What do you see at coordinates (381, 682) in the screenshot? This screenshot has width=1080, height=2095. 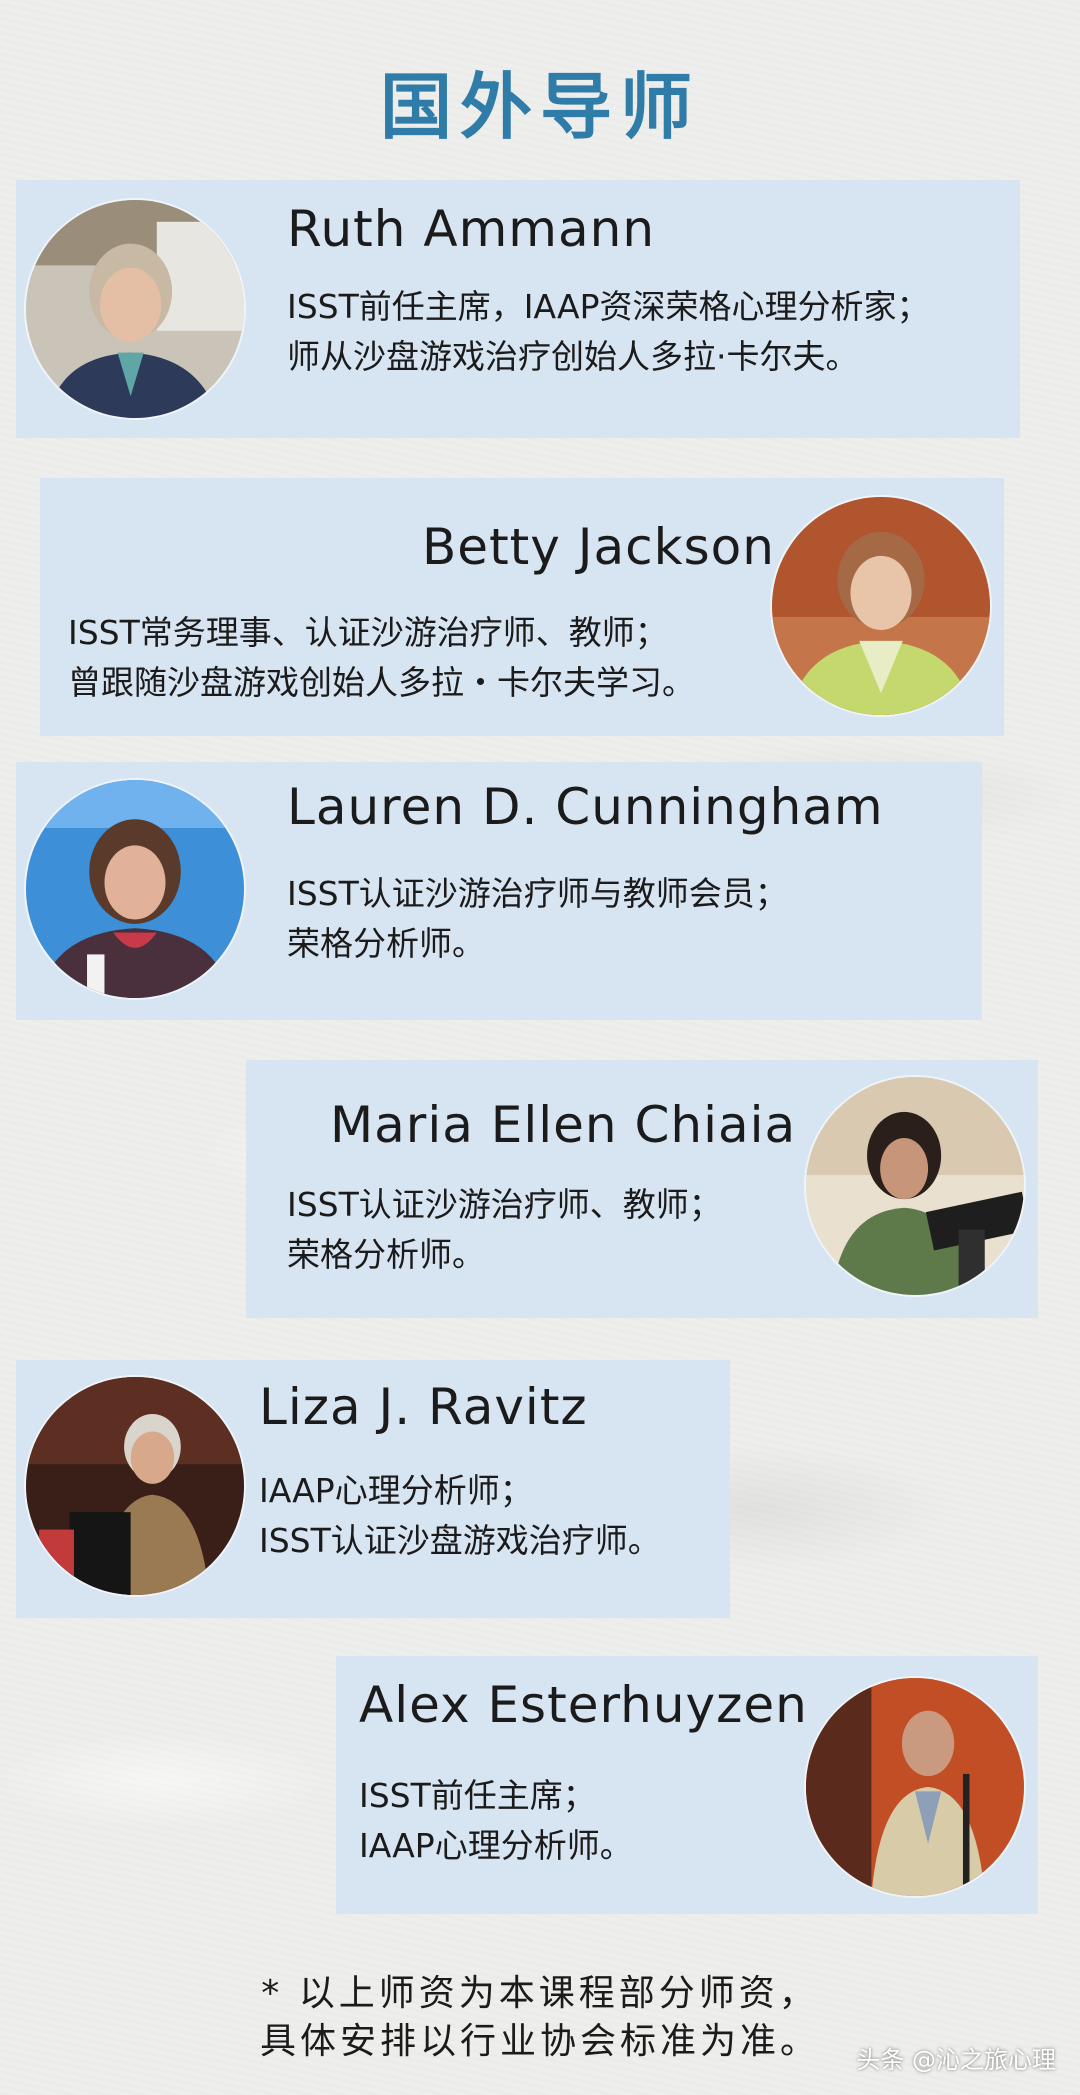 I see `mentor-description-line: 曾跟随沙盘游戏创始人多拉・卡尔夫学习。` at bounding box center [381, 682].